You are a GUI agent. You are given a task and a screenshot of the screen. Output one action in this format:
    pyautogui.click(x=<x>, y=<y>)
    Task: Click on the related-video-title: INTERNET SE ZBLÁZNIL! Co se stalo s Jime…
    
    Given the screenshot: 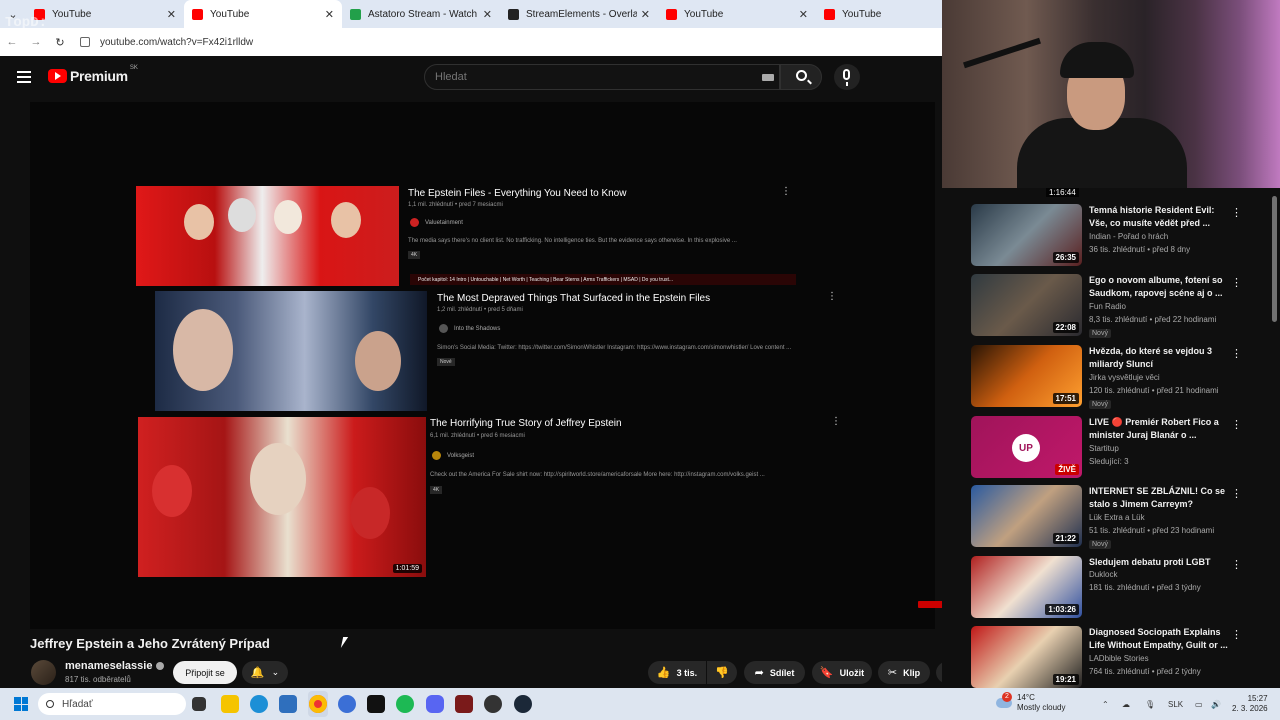 What is the action you would take?
    pyautogui.click(x=1161, y=498)
    